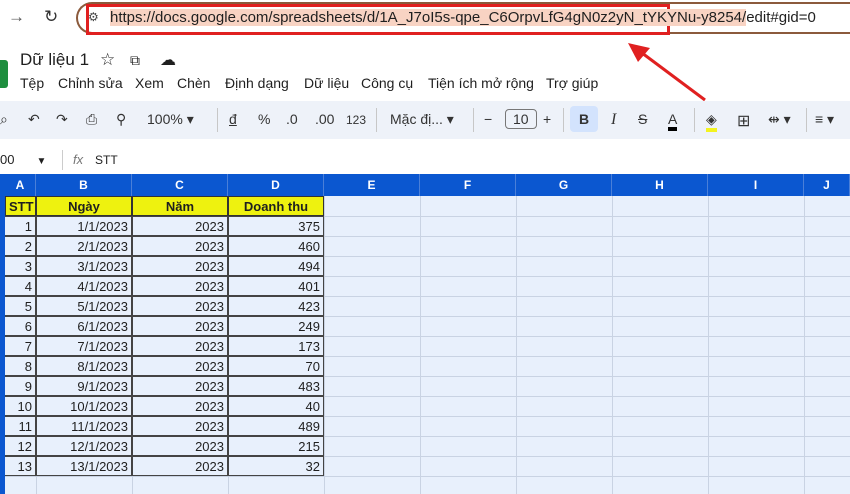 The image size is (850, 494). Describe the element at coordinates (276, 446) in the screenshot. I see `table-cell: 215` at that location.